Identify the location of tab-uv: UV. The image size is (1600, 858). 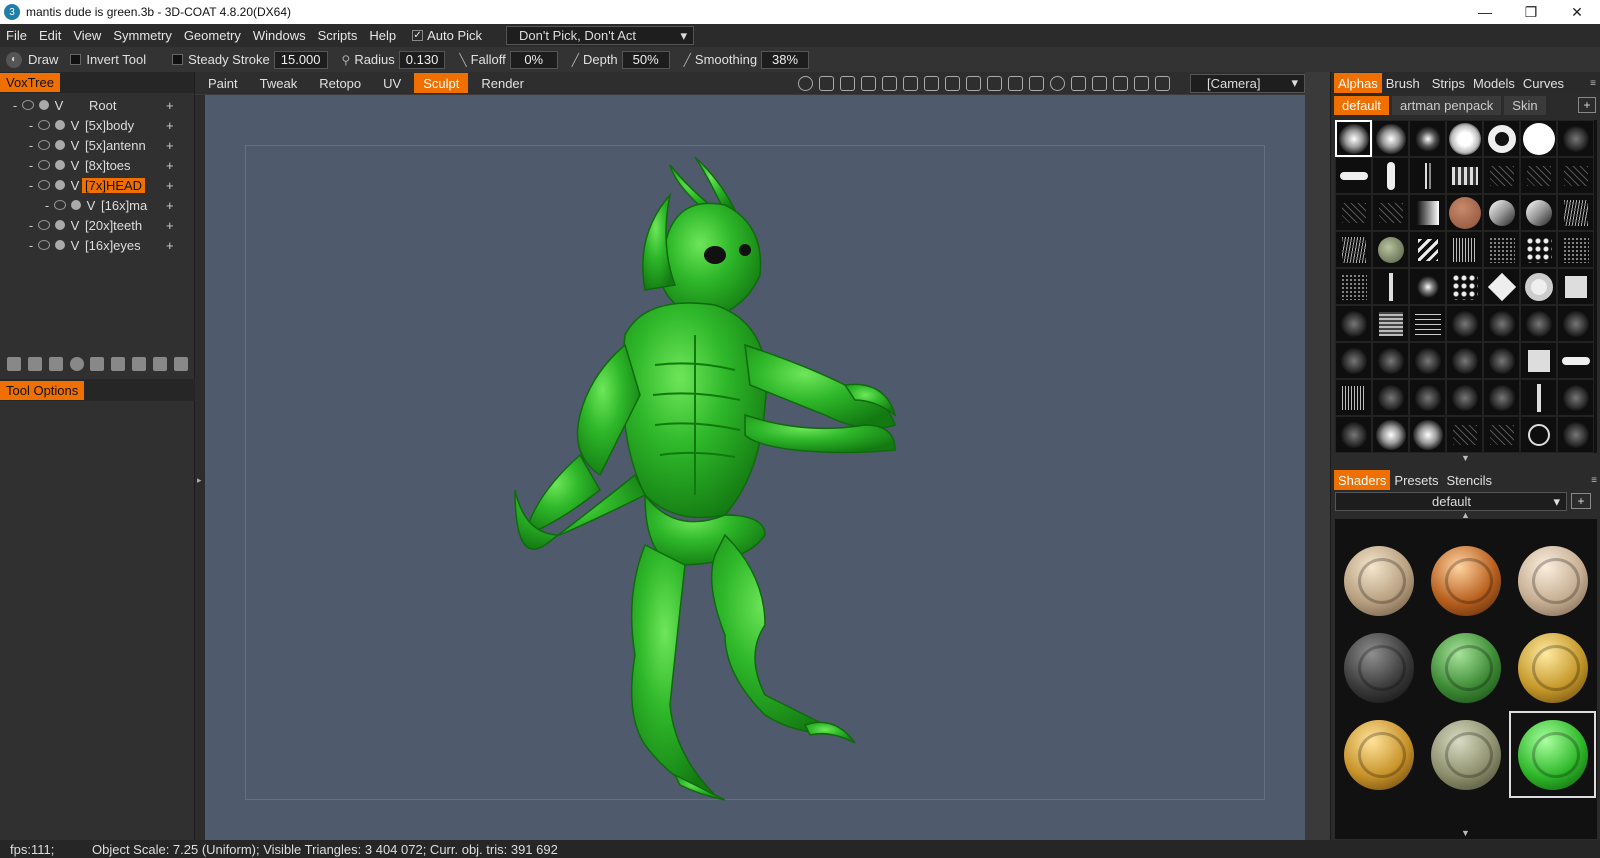
(392, 83).